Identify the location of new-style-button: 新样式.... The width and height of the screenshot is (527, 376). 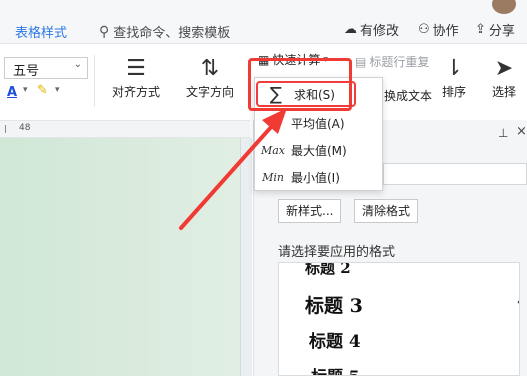
(310, 211).